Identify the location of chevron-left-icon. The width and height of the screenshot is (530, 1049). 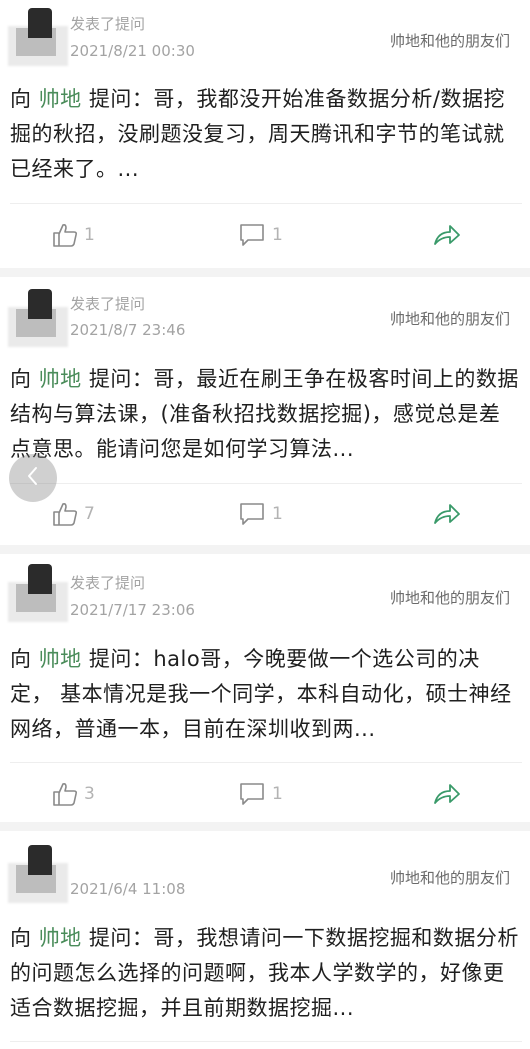
(33, 478).